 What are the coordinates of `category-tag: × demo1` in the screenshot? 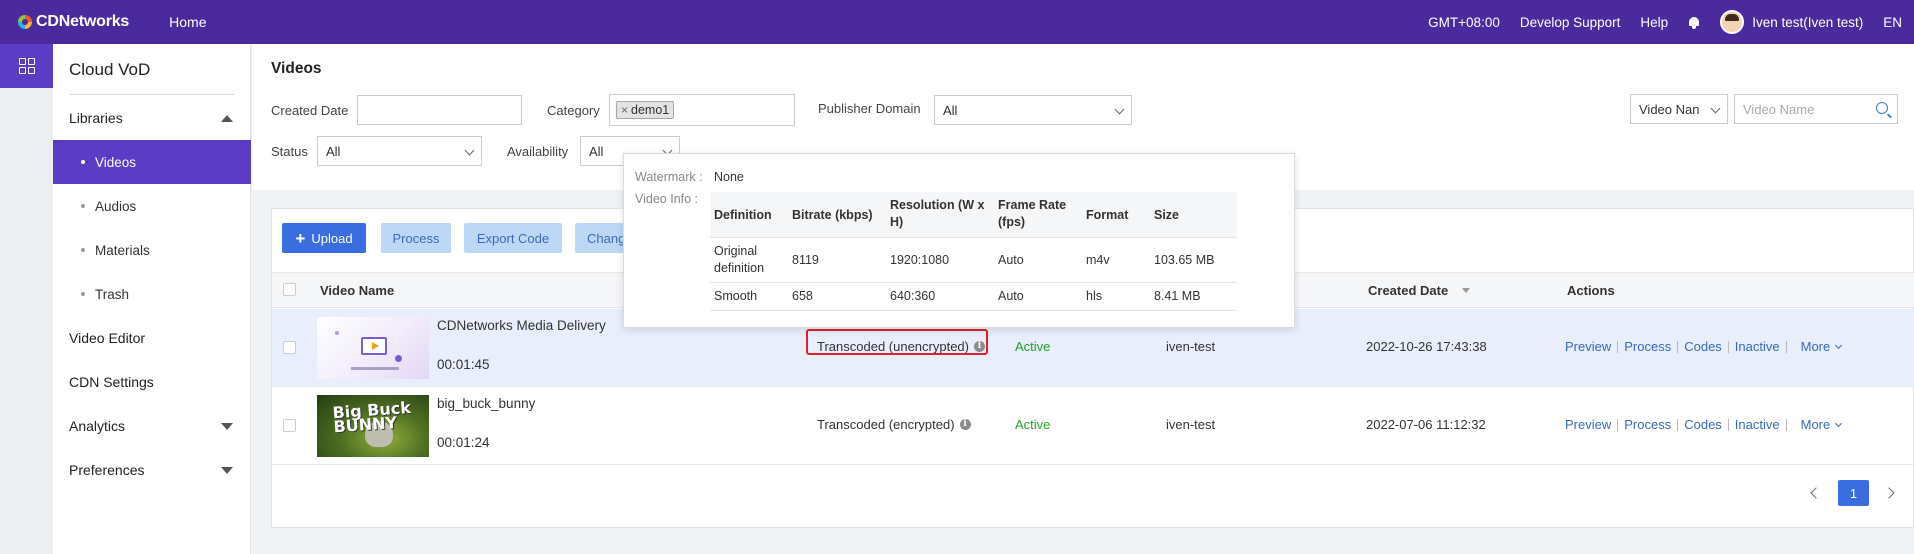 It's located at (645, 110).